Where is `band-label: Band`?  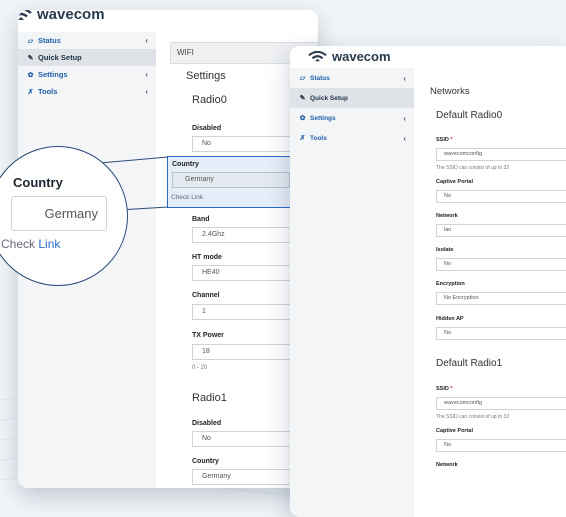 band-label: Band is located at coordinates (201, 219).